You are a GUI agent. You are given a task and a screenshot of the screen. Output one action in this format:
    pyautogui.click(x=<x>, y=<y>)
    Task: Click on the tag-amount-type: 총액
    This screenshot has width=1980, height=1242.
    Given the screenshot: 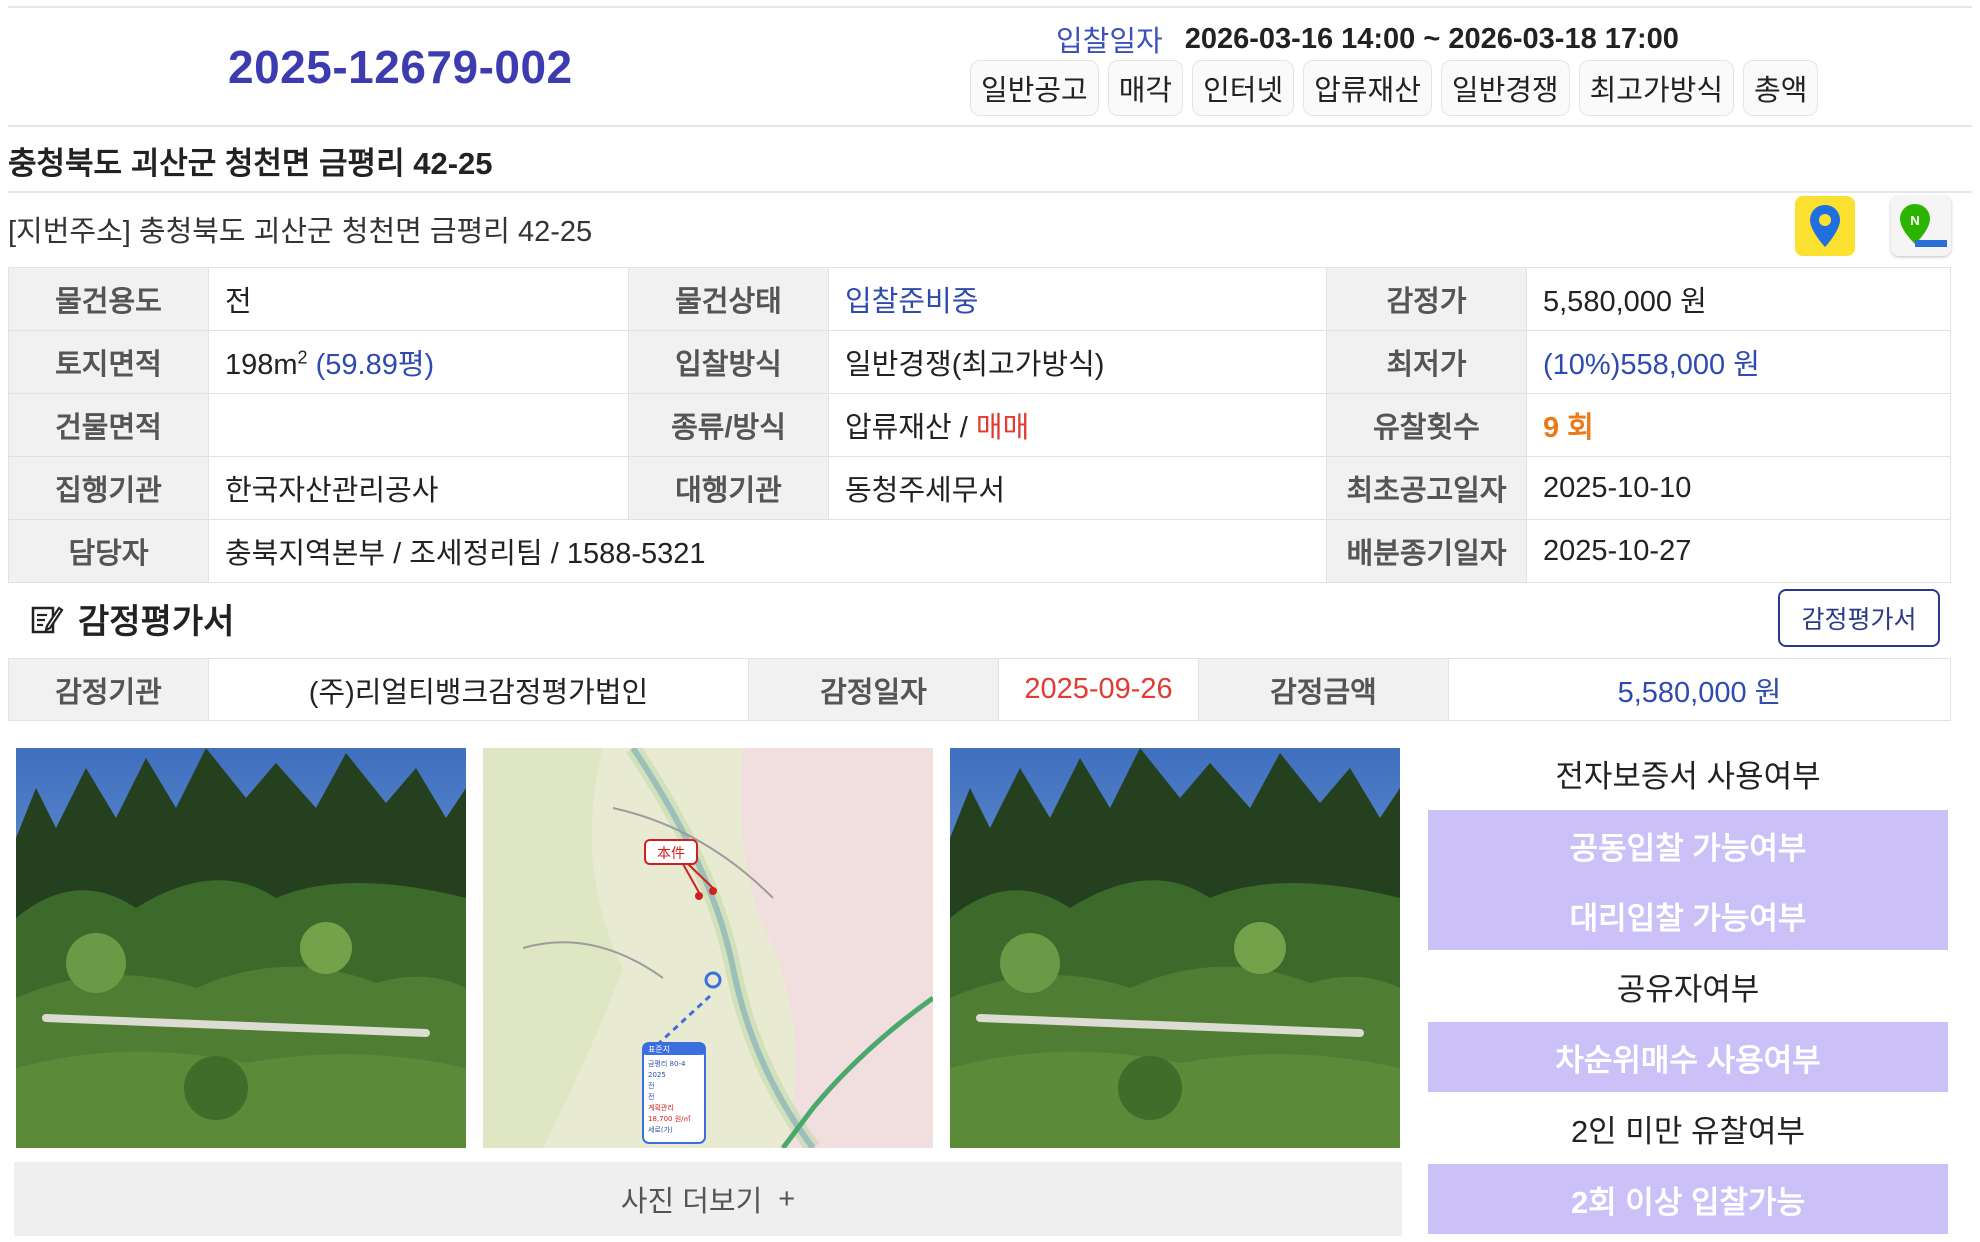 What is the action you would take?
    pyautogui.click(x=1781, y=88)
    